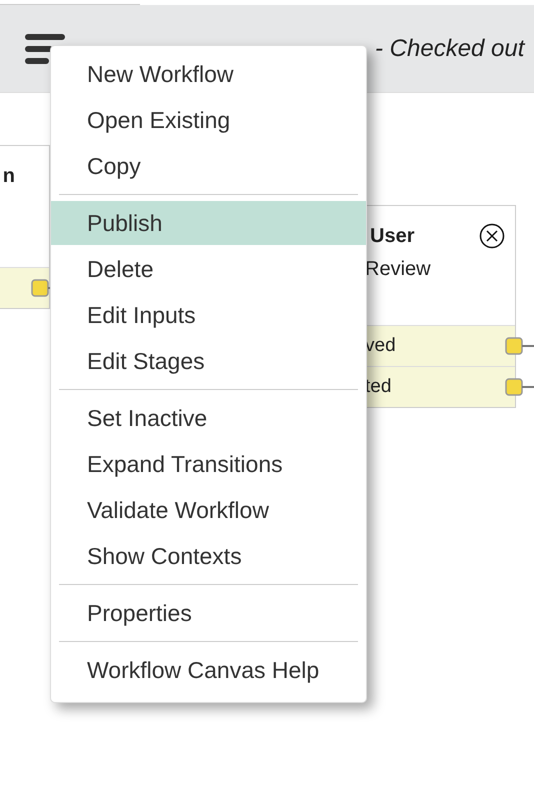  I want to click on close-icon, so click(492, 236).